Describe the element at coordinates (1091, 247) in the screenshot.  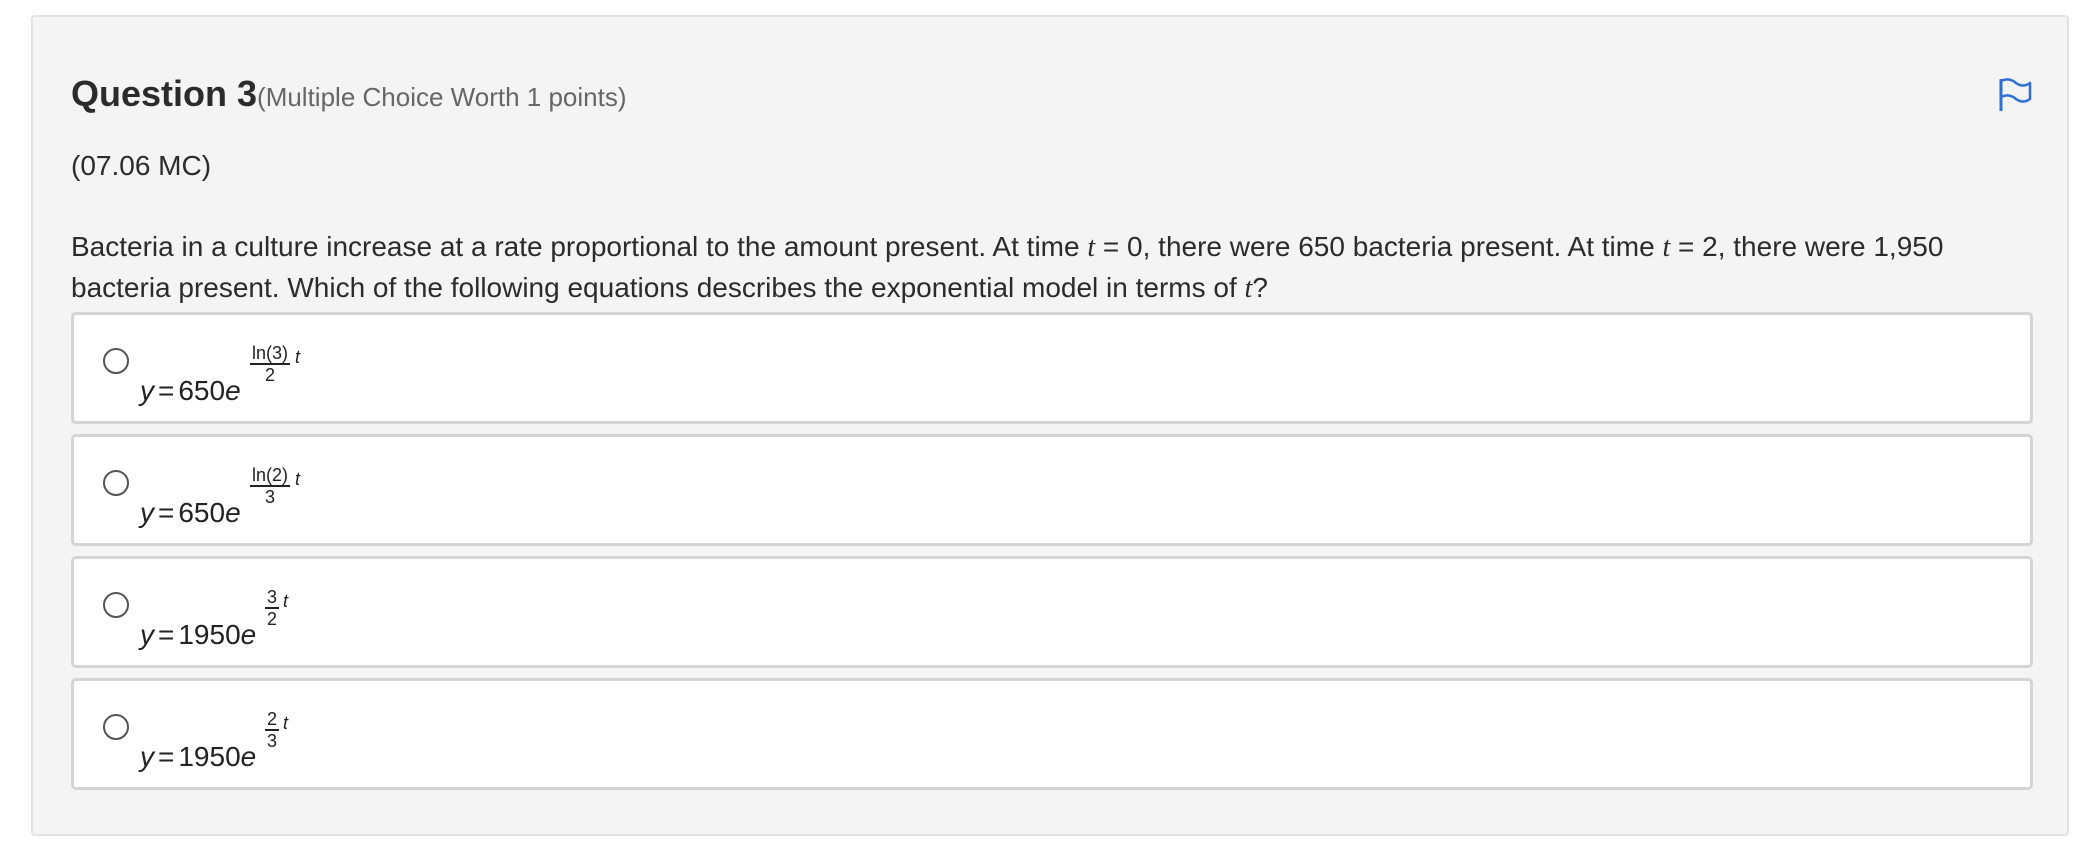
I see `variable-t: t` at that location.